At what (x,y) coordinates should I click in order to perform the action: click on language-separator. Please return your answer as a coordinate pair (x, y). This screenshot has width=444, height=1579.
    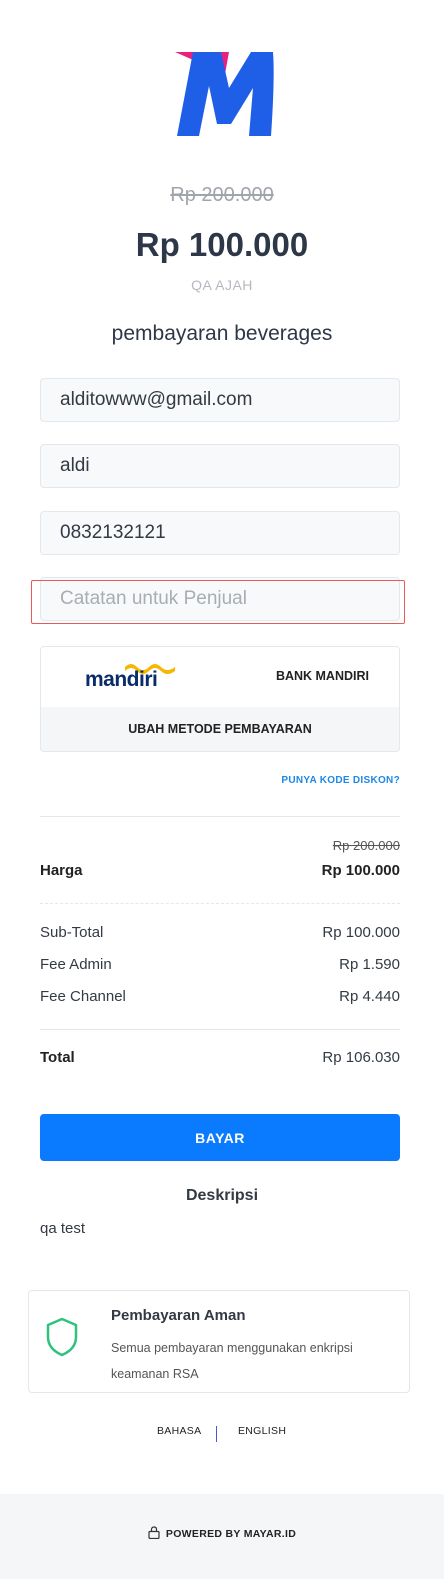
    Looking at the image, I should click on (216, 1434).